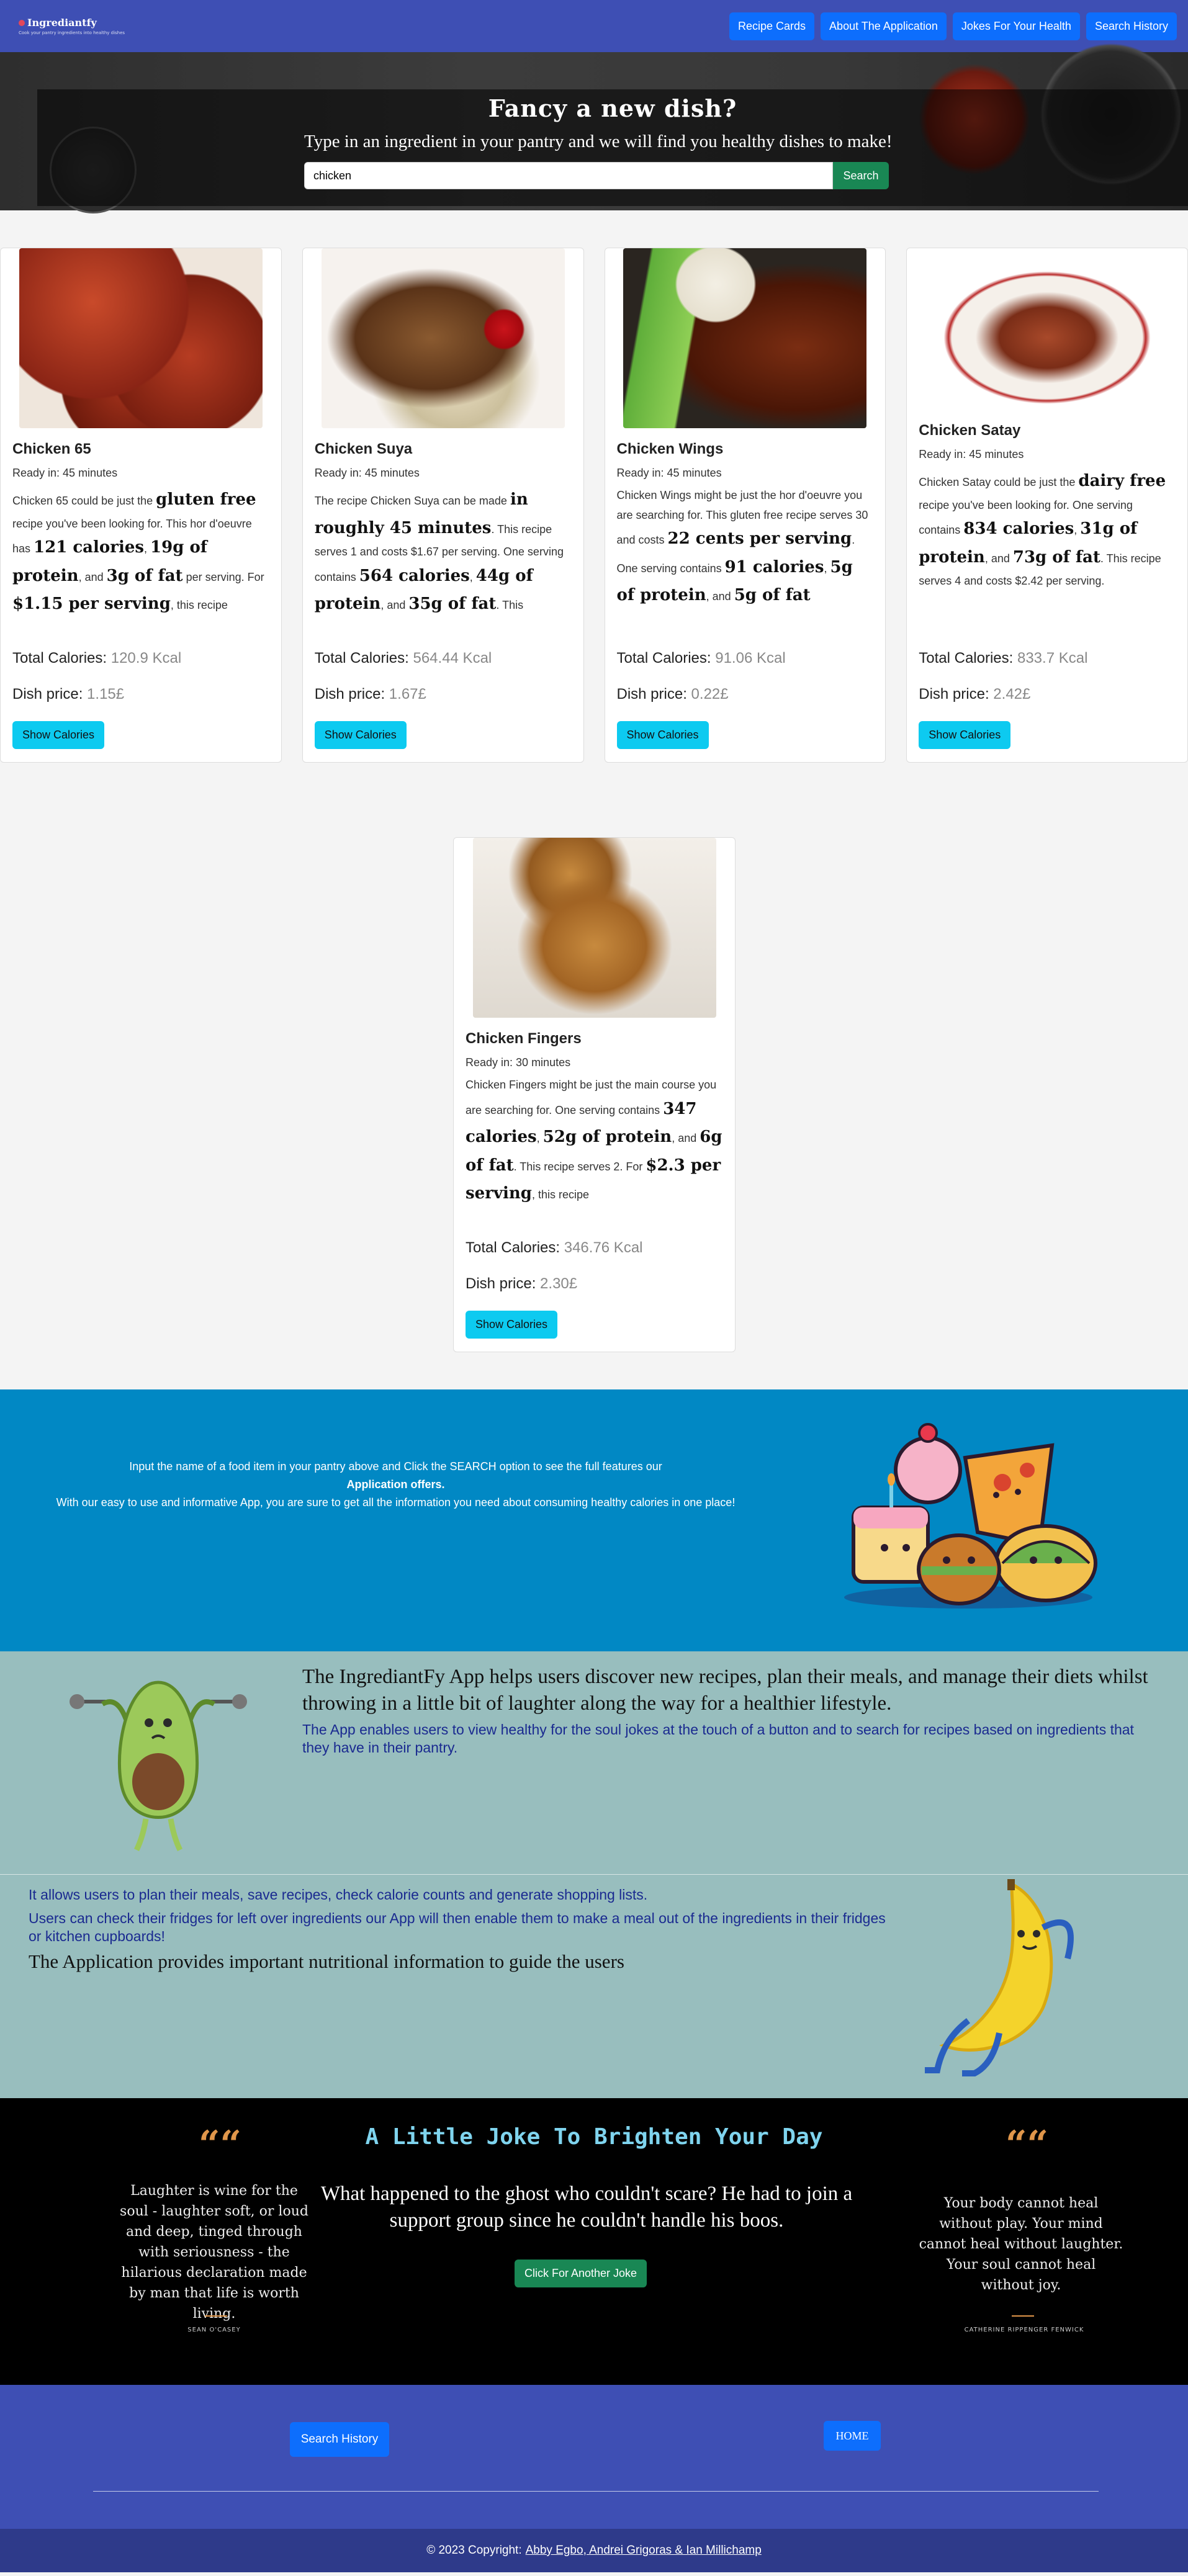  I want to click on recipe-dish-price: Dish price: 2.30£, so click(521, 1284).